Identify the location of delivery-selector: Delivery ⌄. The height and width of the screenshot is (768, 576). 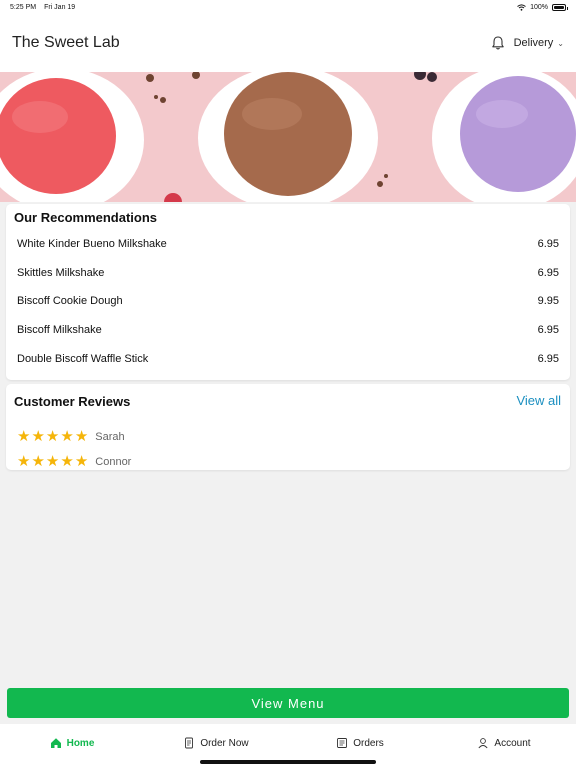
(539, 43).